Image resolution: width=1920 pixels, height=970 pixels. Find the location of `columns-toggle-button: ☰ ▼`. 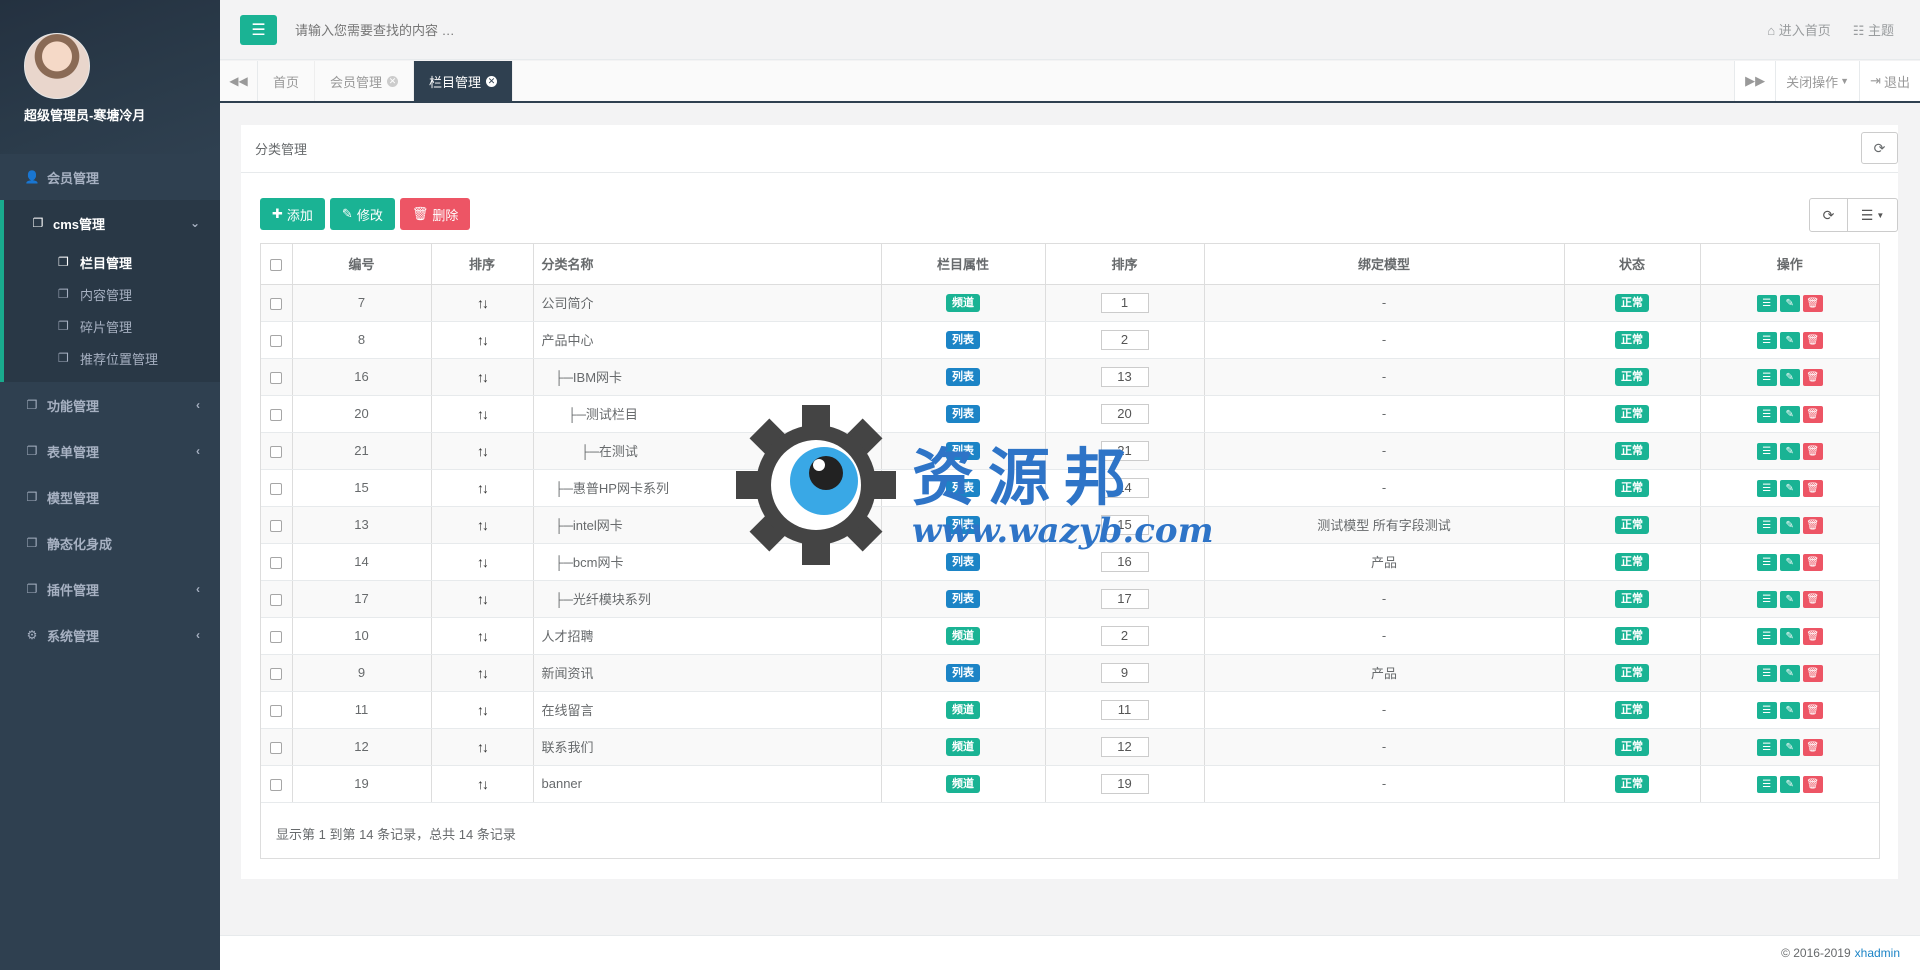

columns-toggle-button: ☰ ▼ is located at coordinates (1872, 215).